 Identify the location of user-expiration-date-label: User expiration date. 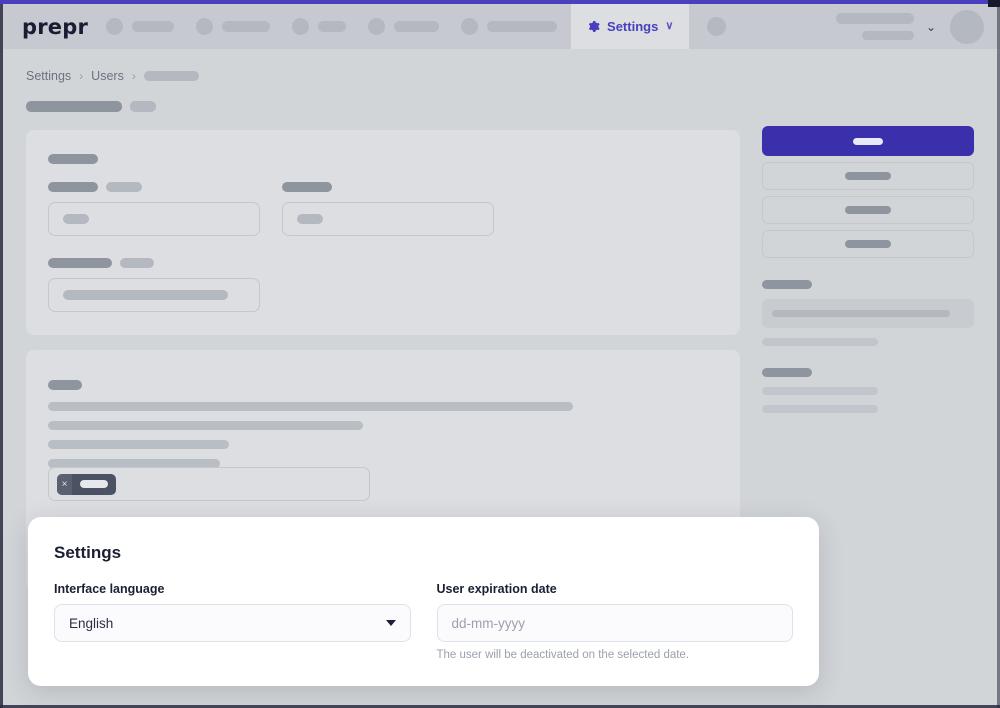
(496, 589).